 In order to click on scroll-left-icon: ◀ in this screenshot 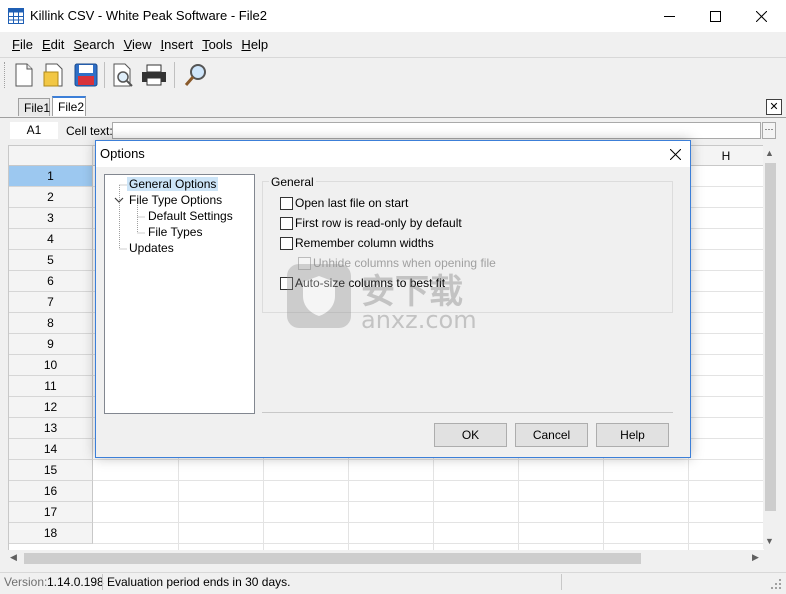, I will do `click(13, 557)`.